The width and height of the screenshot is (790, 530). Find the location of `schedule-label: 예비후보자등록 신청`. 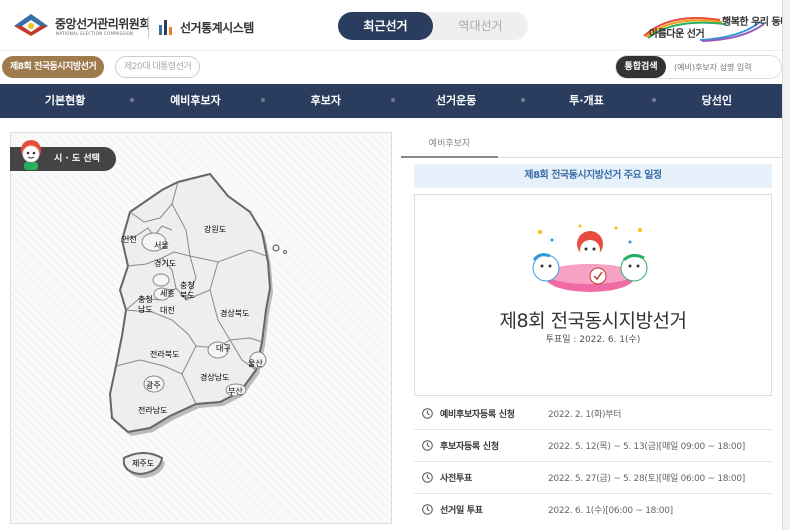

schedule-label: 예비후보자등록 신청 is located at coordinates (477, 415).